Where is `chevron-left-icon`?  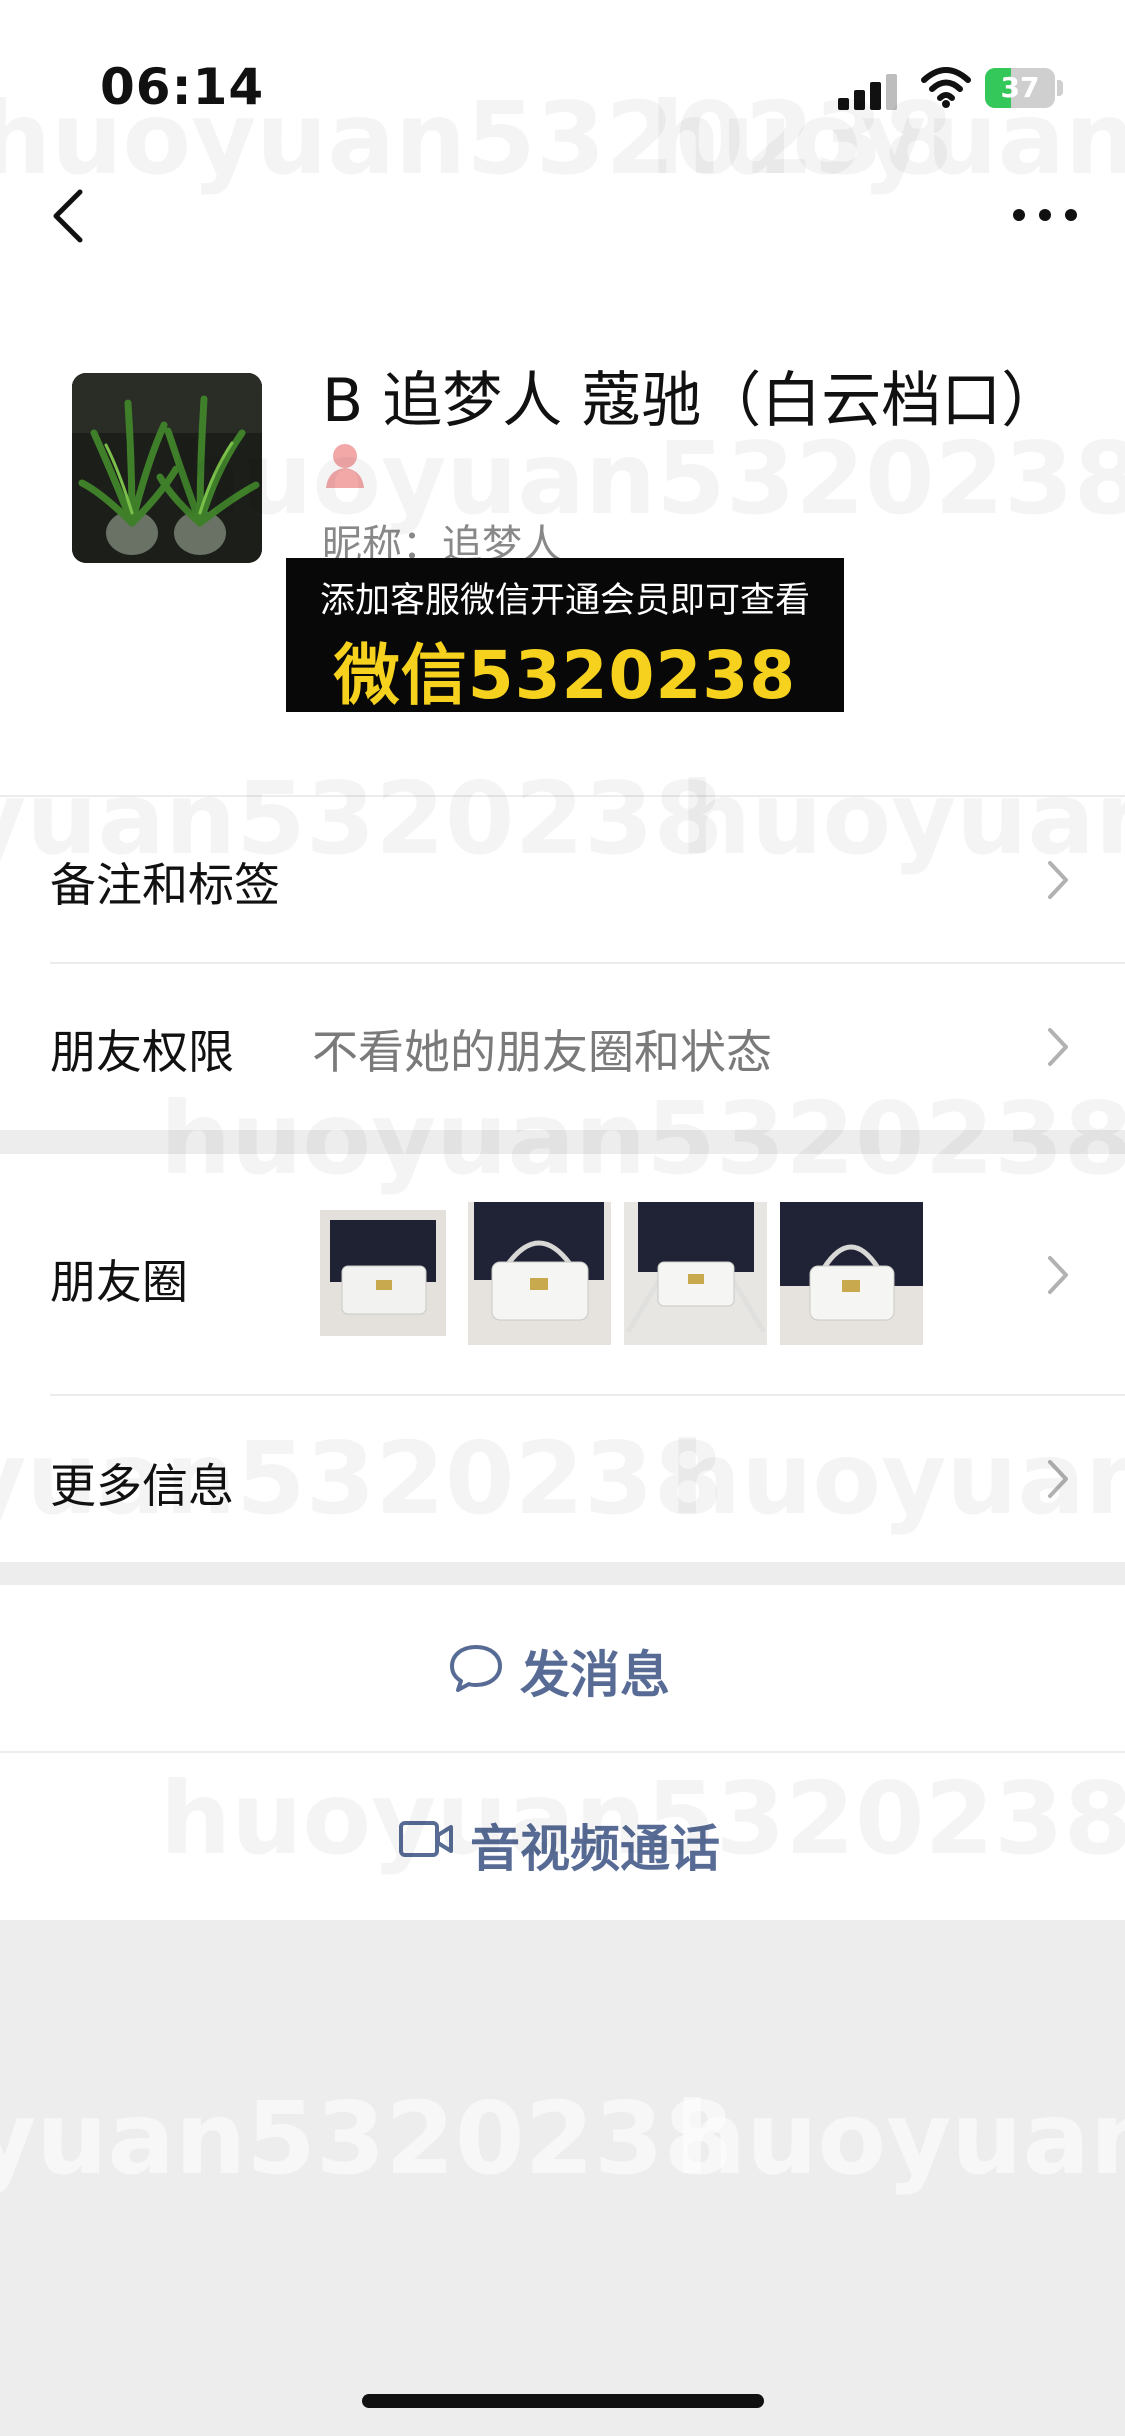 chevron-left-icon is located at coordinates (68, 216).